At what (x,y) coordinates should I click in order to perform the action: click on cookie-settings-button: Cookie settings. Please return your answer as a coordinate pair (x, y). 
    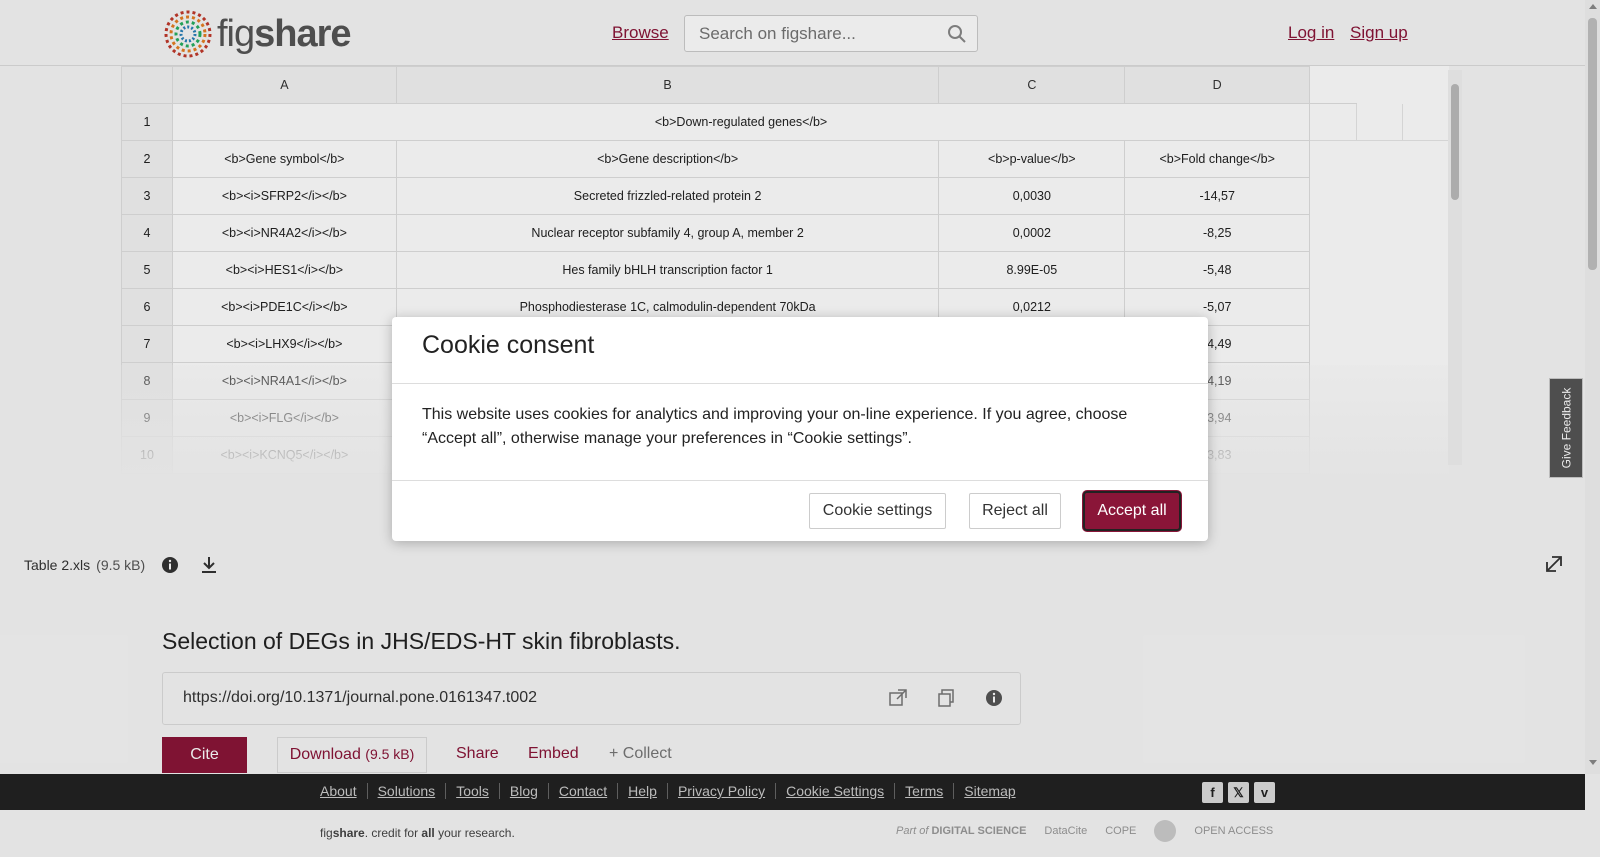
    Looking at the image, I should click on (877, 511).